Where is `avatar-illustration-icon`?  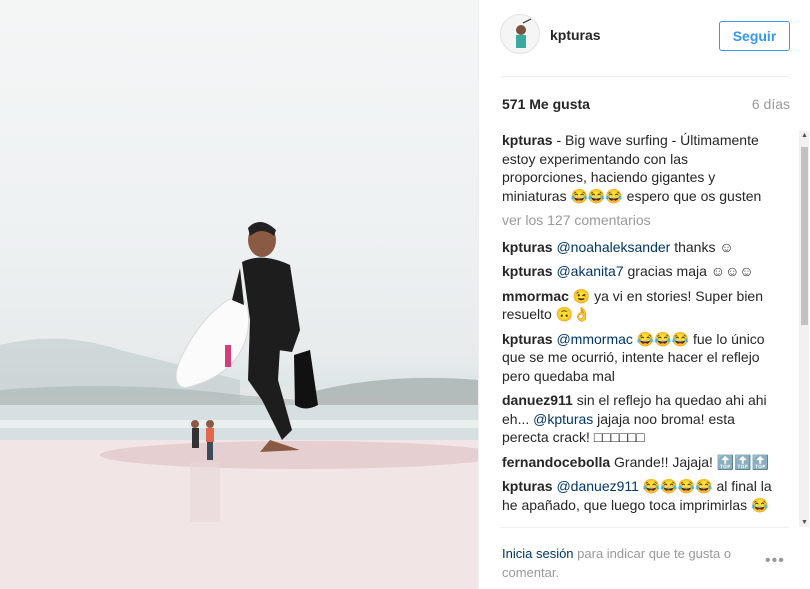
avatar-illustration-icon is located at coordinates (520, 34).